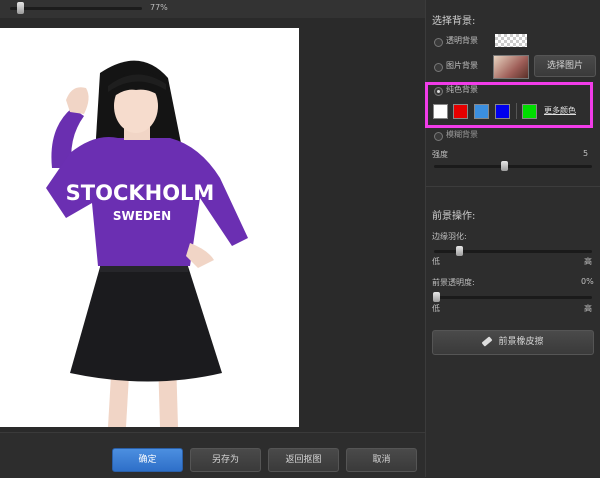 Image resolution: width=600 pixels, height=478 pixels. What do you see at coordinates (487, 341) in the screenshot?
I see `eraser-icon` at bounding box center [487, 341].